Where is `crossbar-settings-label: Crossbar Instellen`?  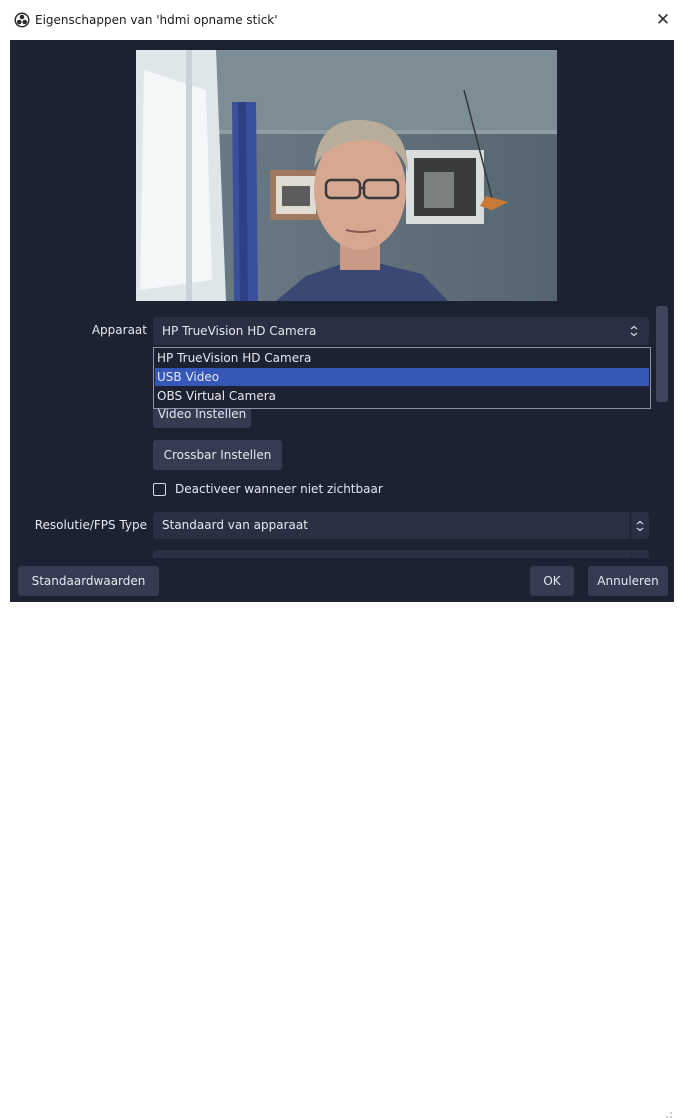
crossbar-settings-label: Crossbar Instellen is located at coordinates (217, 455).